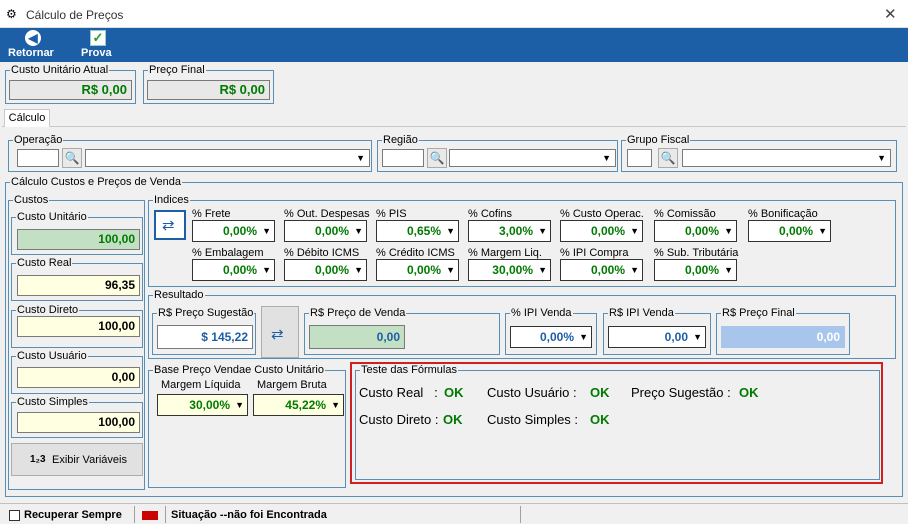 The width and height of the screenshot is (908, 524). I want to click on index-select: 30,00% ▼, so click(509, 270).